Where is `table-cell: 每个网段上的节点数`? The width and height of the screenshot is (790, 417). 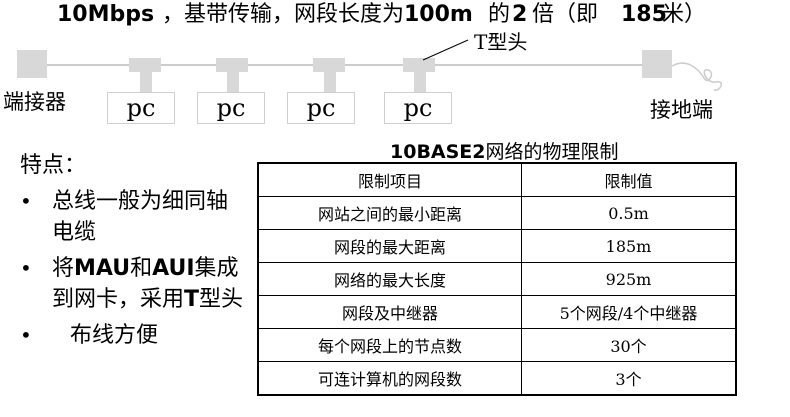
table-cell: 每个网段上的节点数 is located at coordinates (389, 345).